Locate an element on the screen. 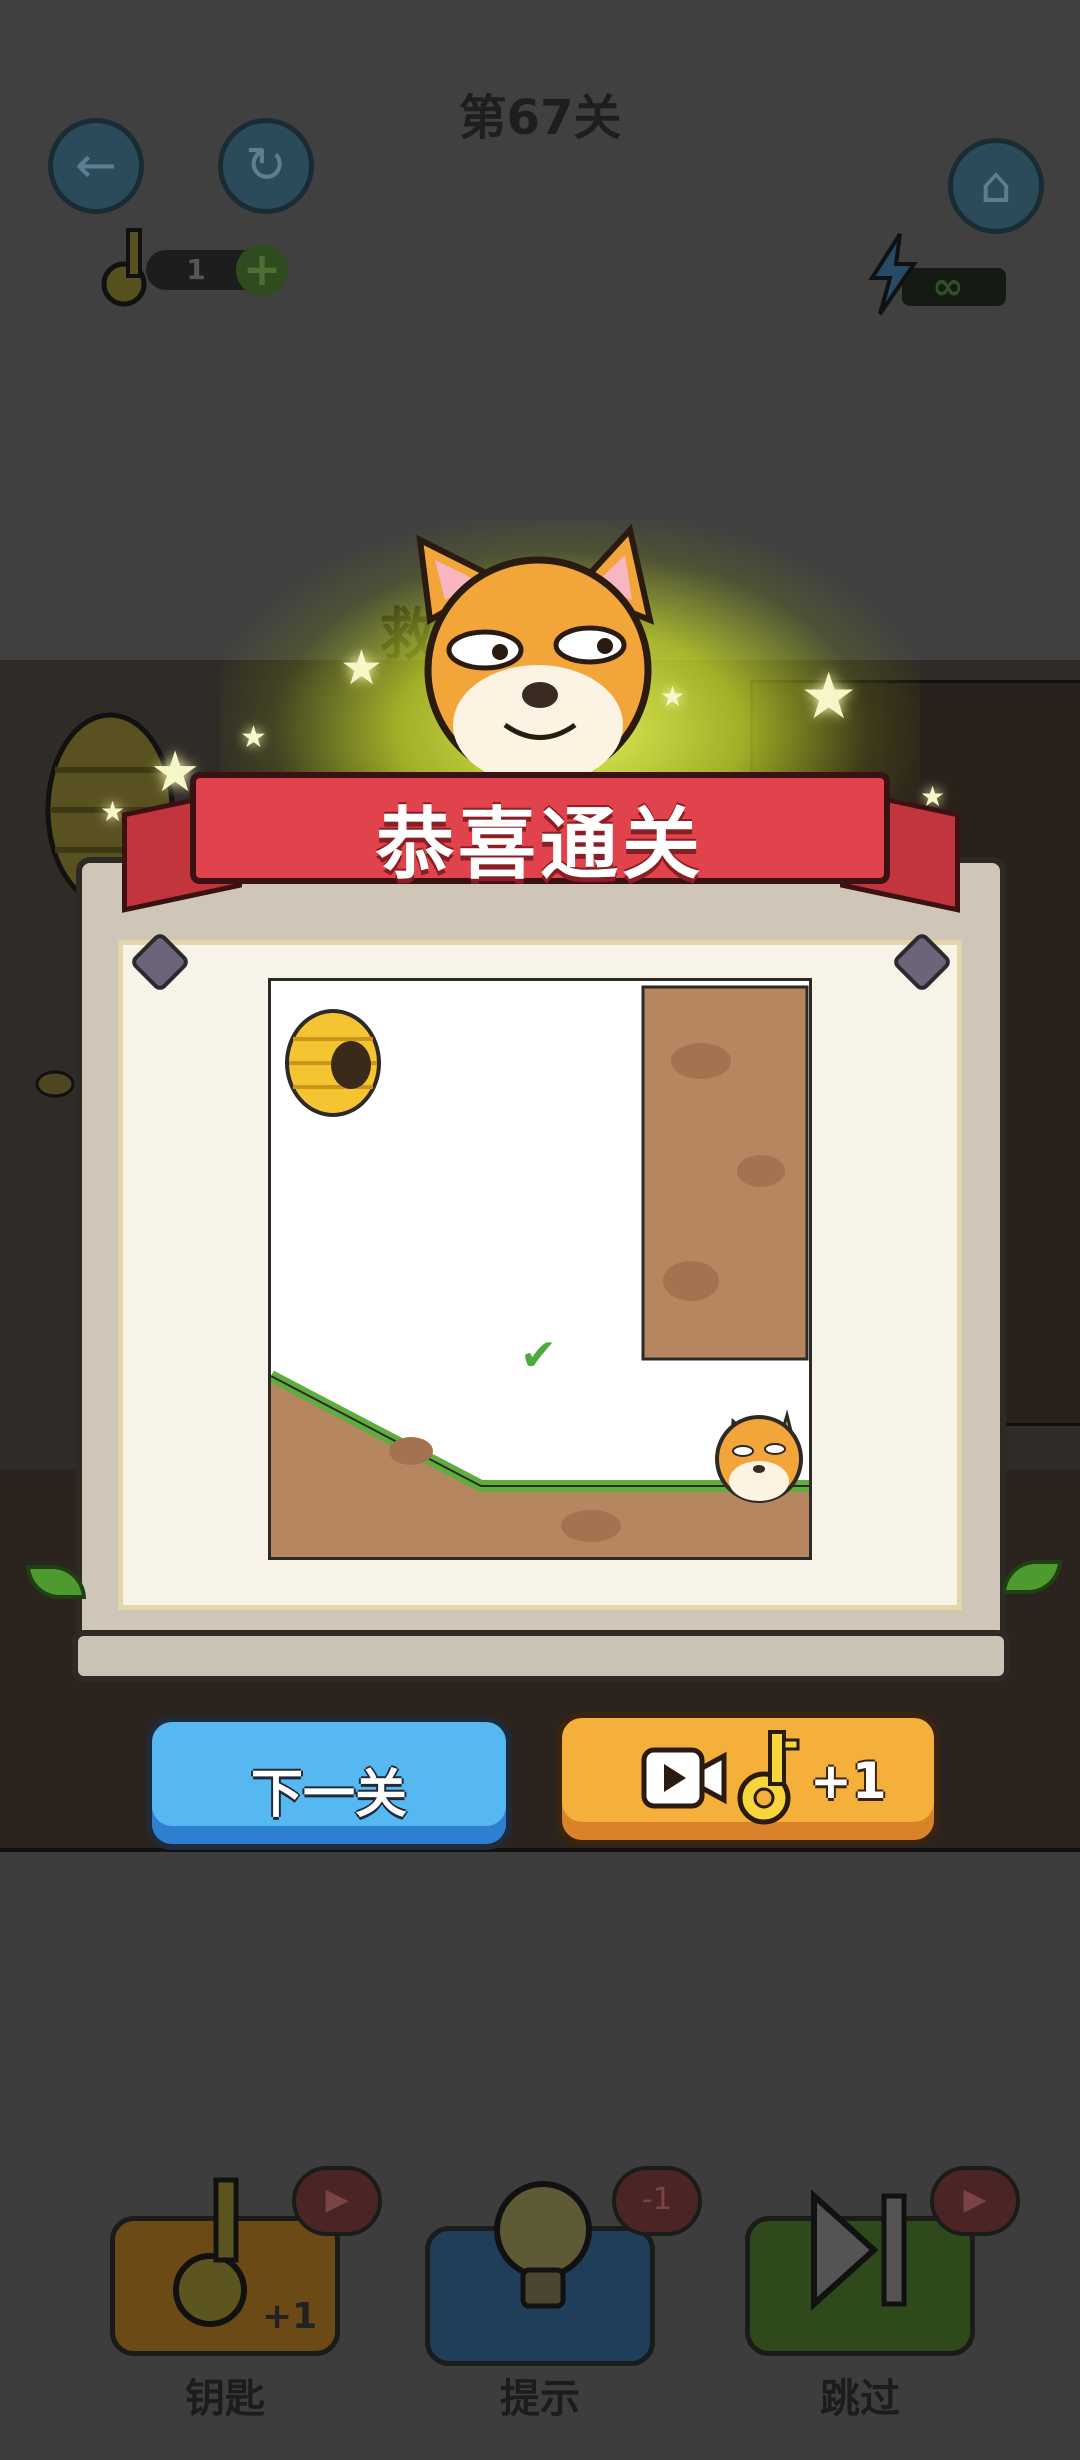 Image resolution: width=1080 pixels, height=2460 pixels. skip-icon is located at coordinates (859, 2250).